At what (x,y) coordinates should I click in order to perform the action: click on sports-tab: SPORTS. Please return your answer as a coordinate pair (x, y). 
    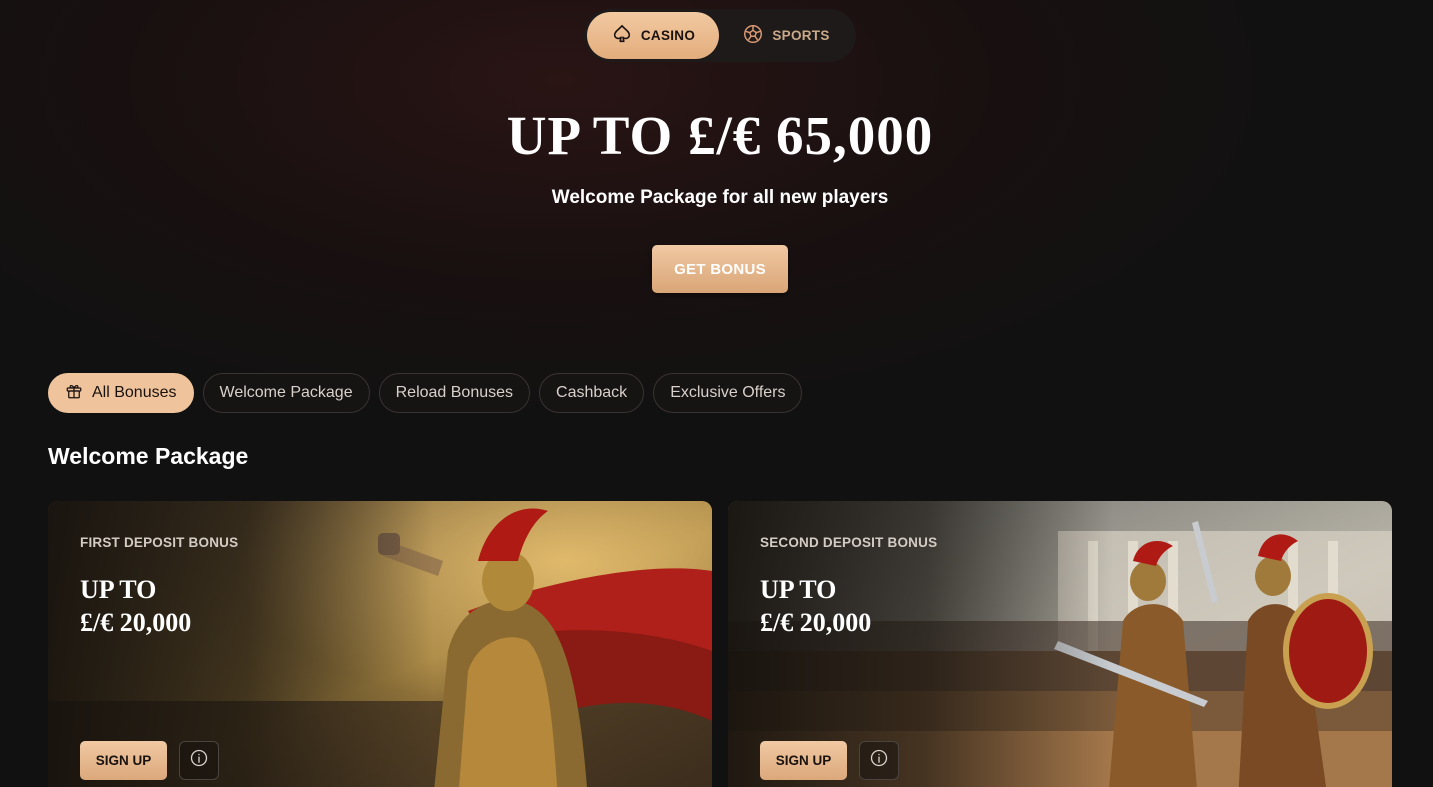
    Looking at the image, I should click on (786, 35).